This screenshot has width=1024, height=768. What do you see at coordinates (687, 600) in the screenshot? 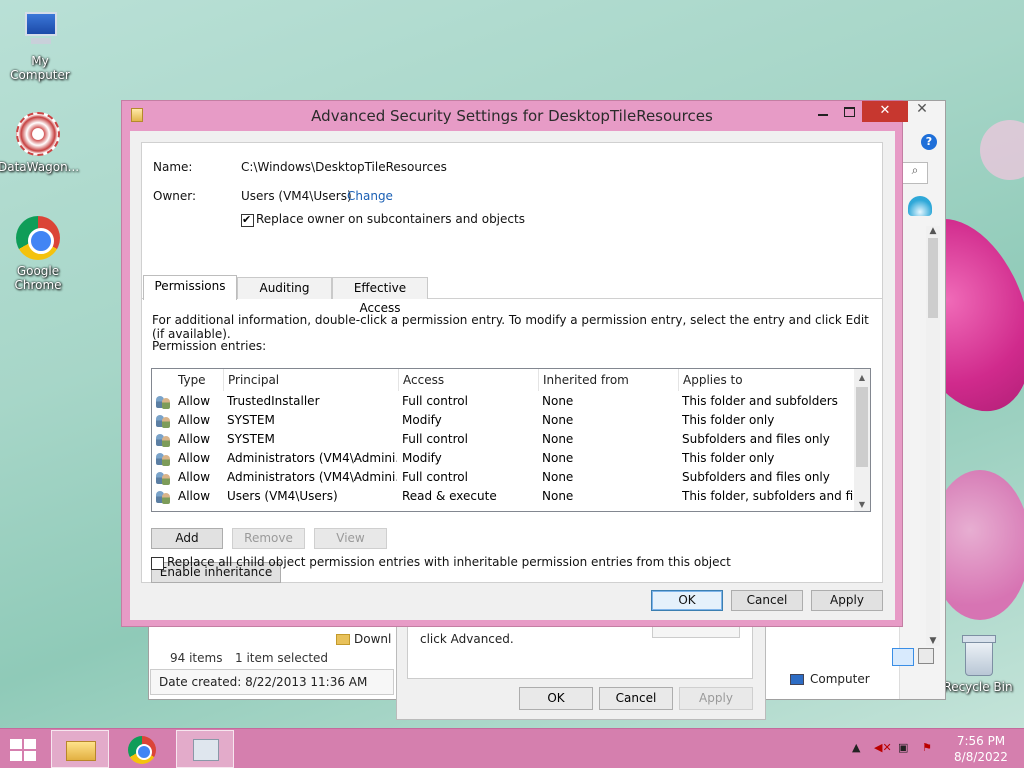
I see `ok-button: OK` at bounding box center [687, 600].